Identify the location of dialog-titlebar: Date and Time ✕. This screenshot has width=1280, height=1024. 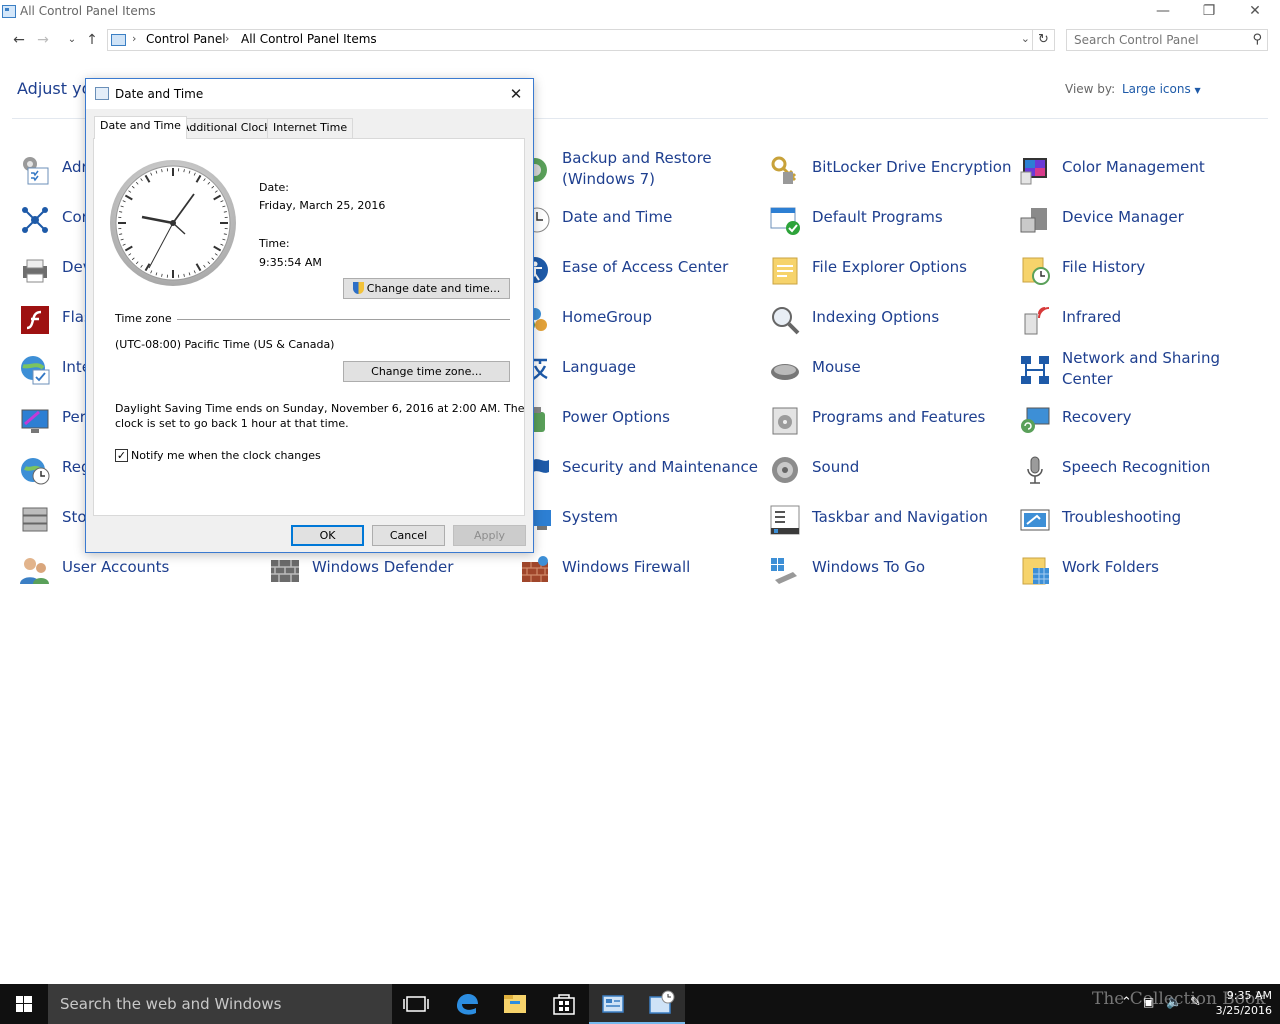
(309, 94).